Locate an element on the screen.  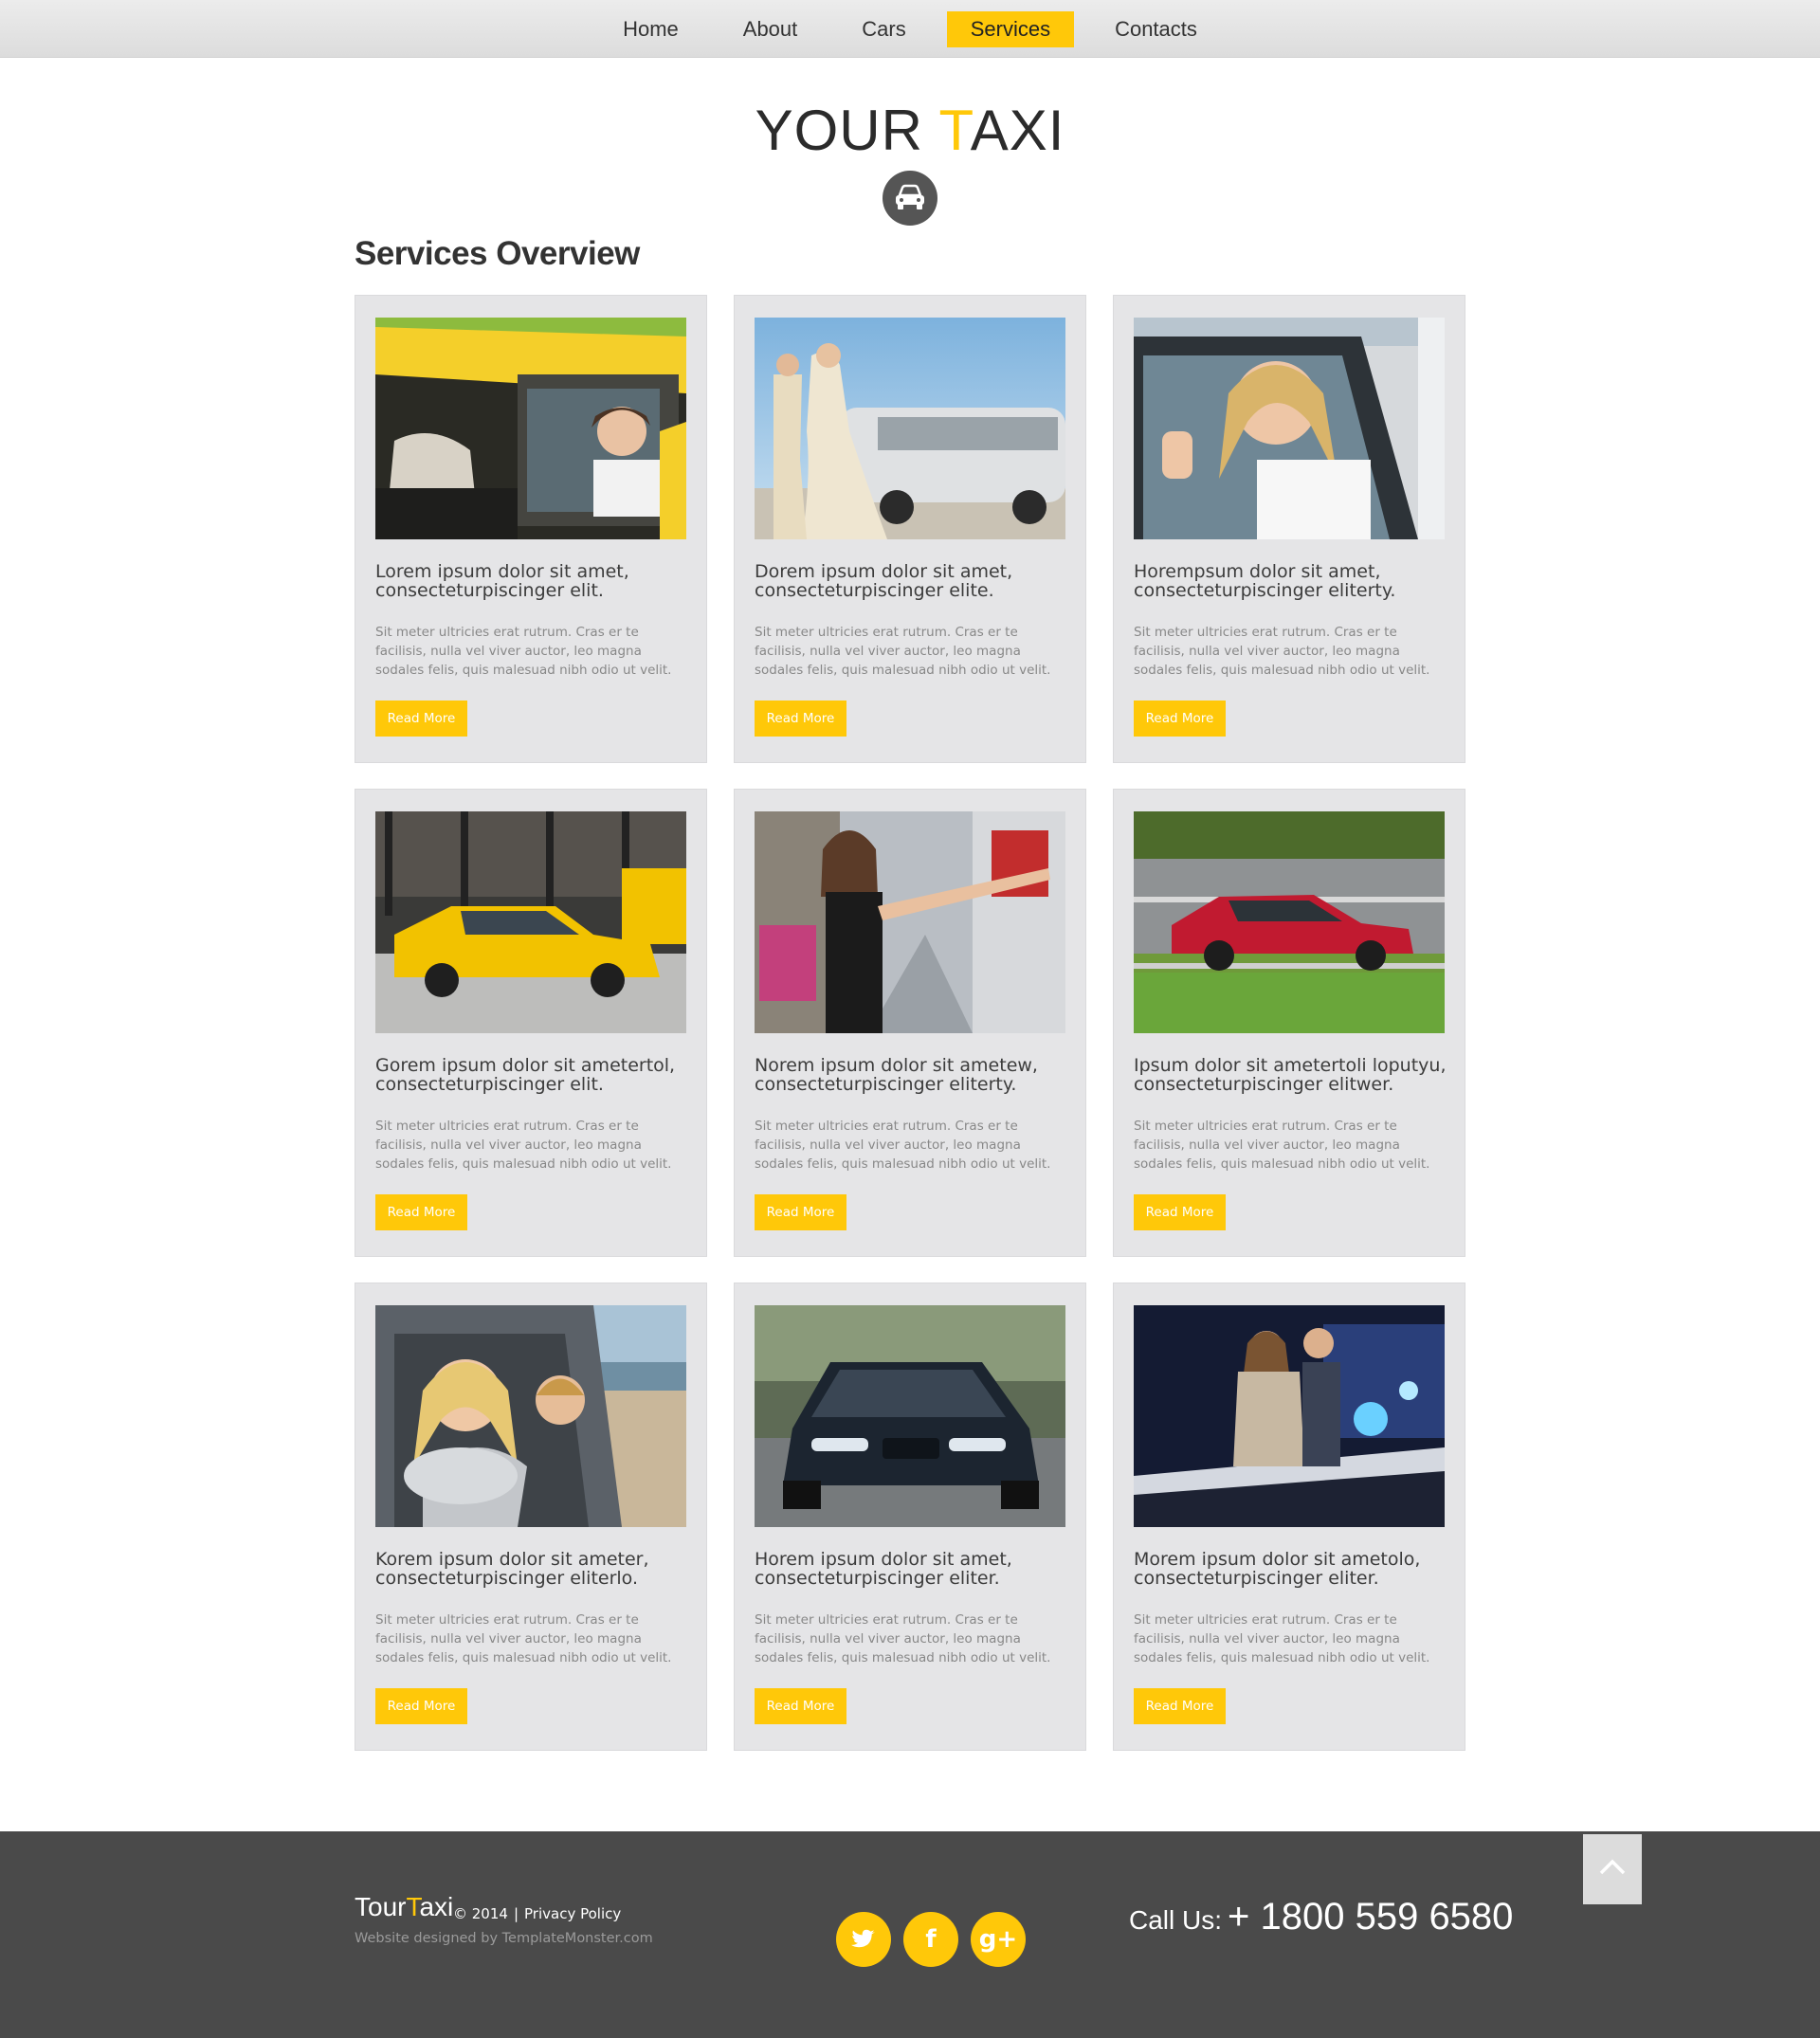
nav-item-cars: Cars is located at coordinates (883, 29).